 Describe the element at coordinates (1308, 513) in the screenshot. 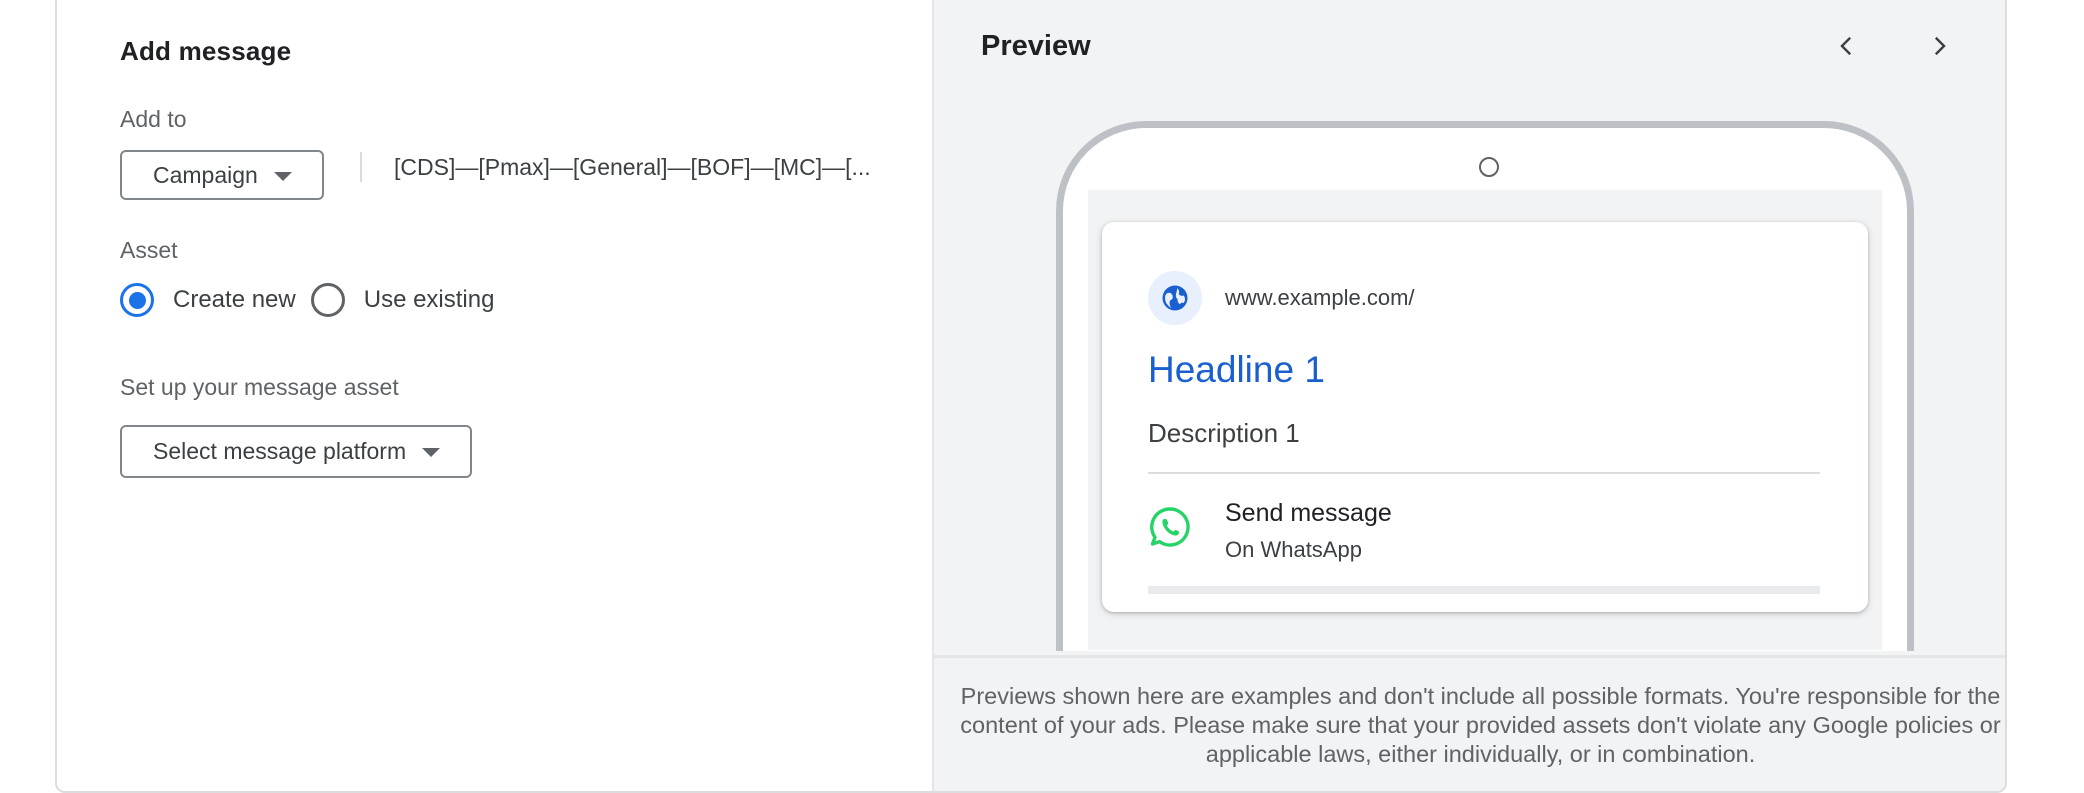

I see `send-message-action: Send message` at that location.